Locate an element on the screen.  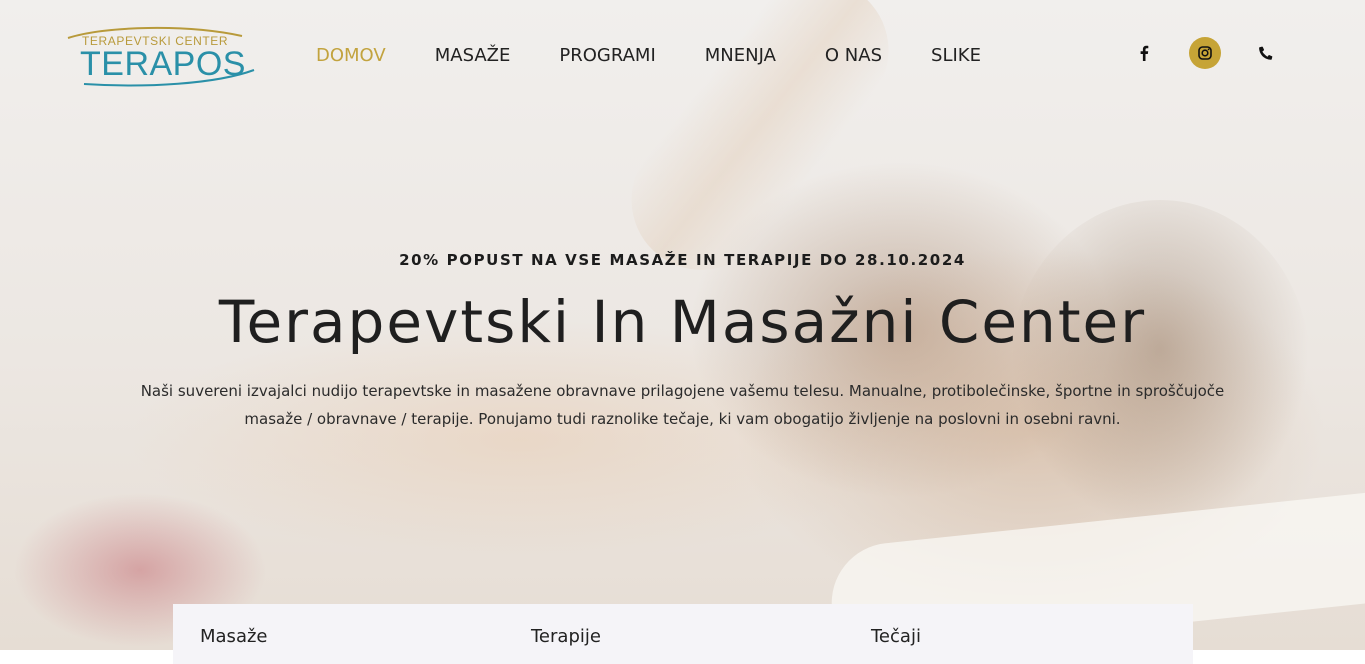
facebook-link is located at coordinates (1144, 53).